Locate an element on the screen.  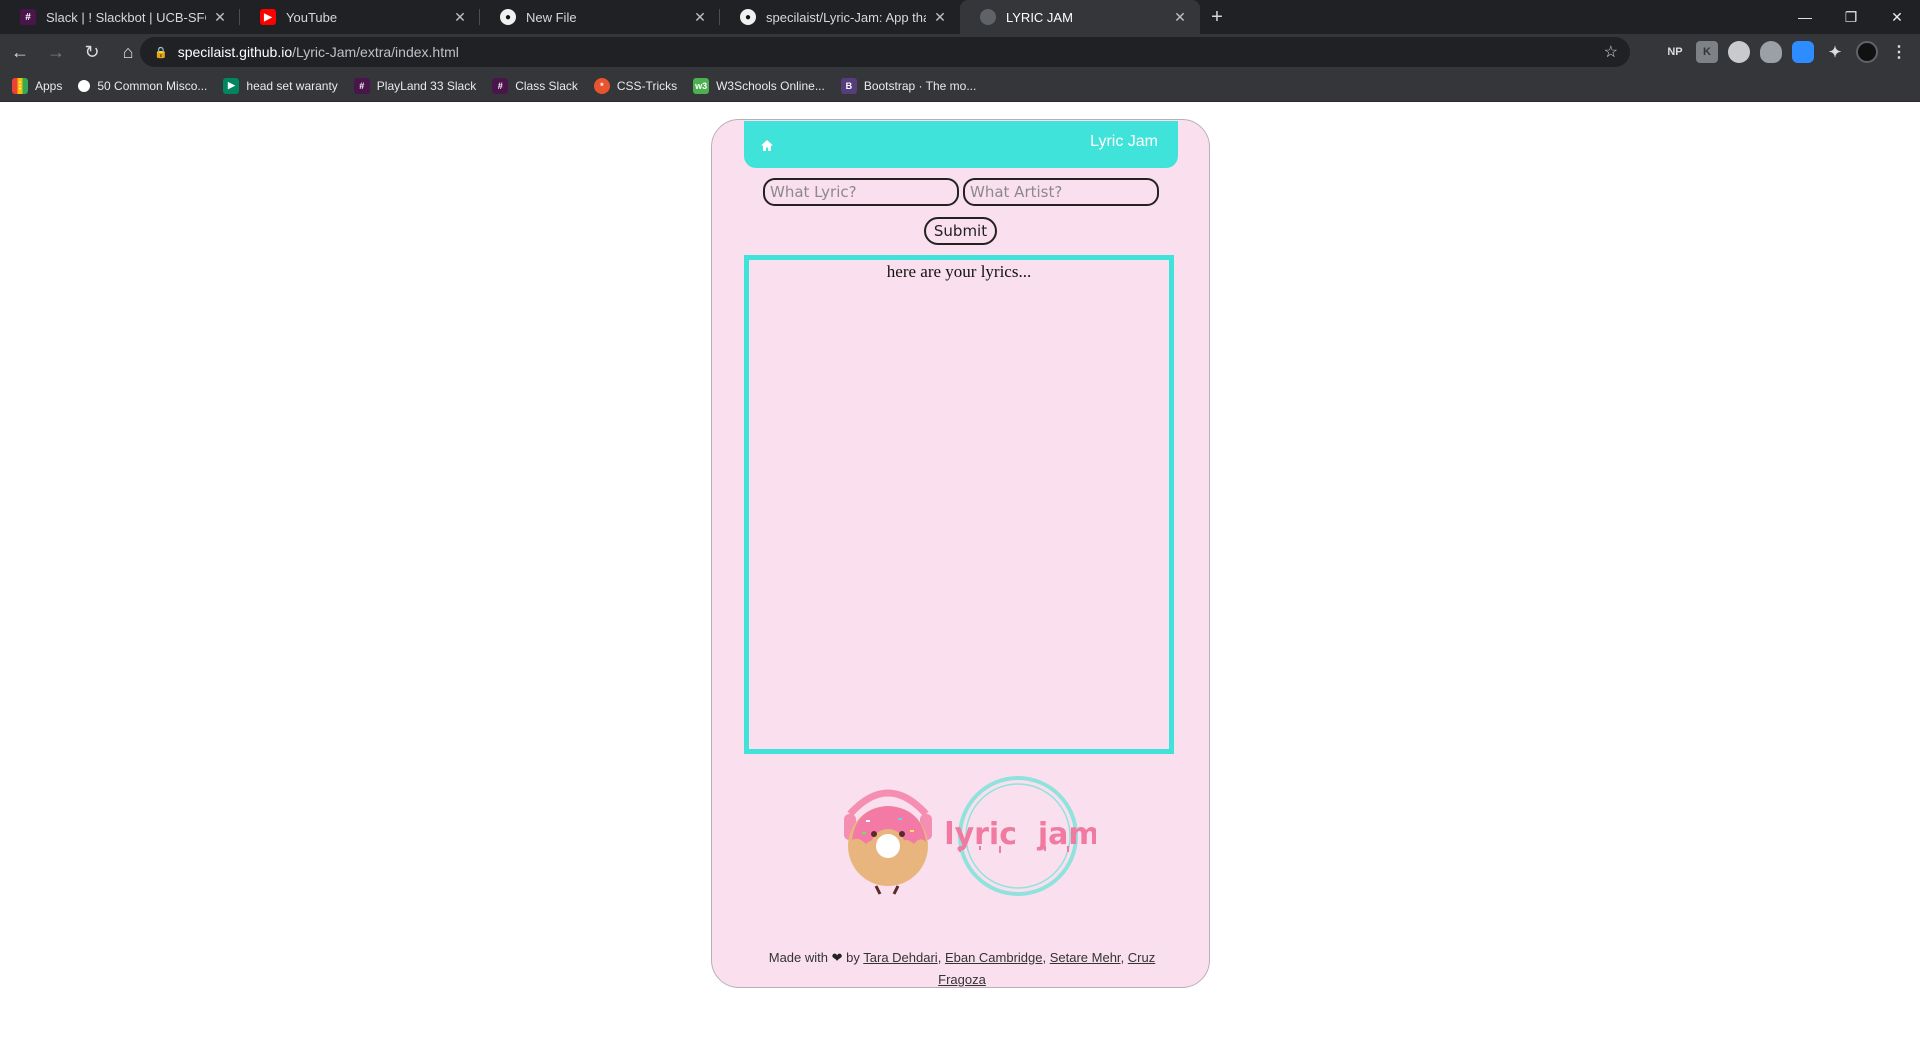
extensions-area: NP K ✦ ⋮ is located at coordinates (1782, 52).